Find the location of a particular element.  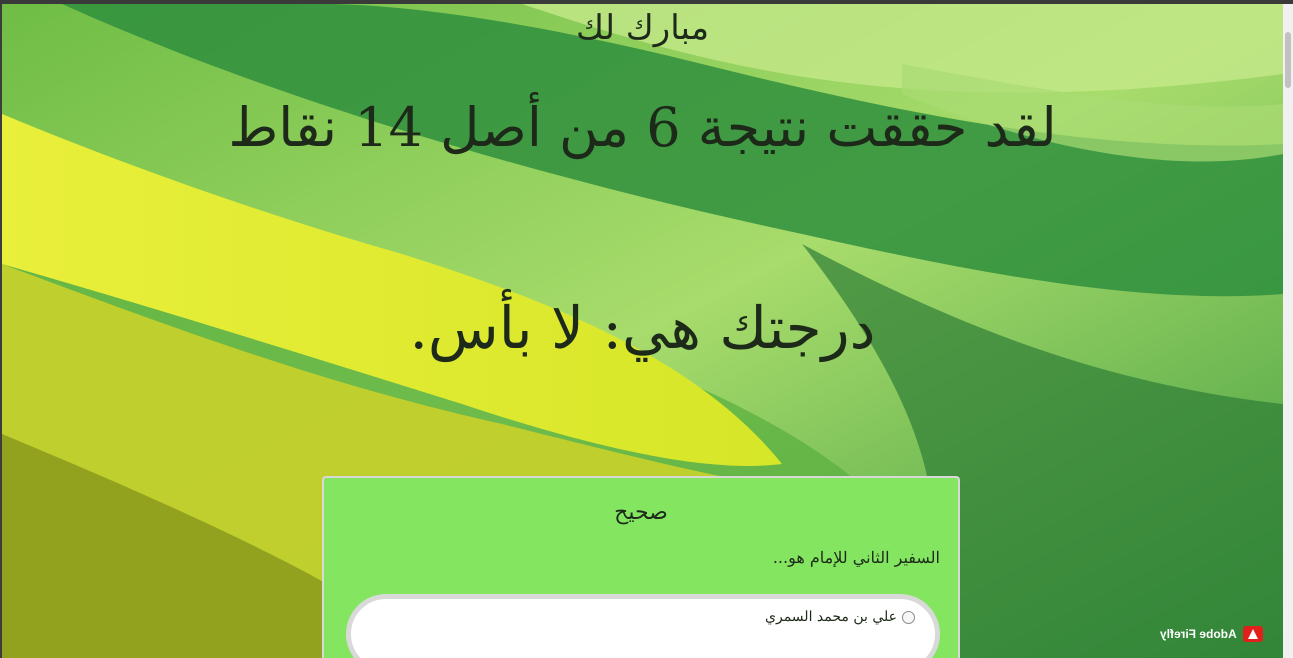

option-radio is located at coordinates (908, 617).